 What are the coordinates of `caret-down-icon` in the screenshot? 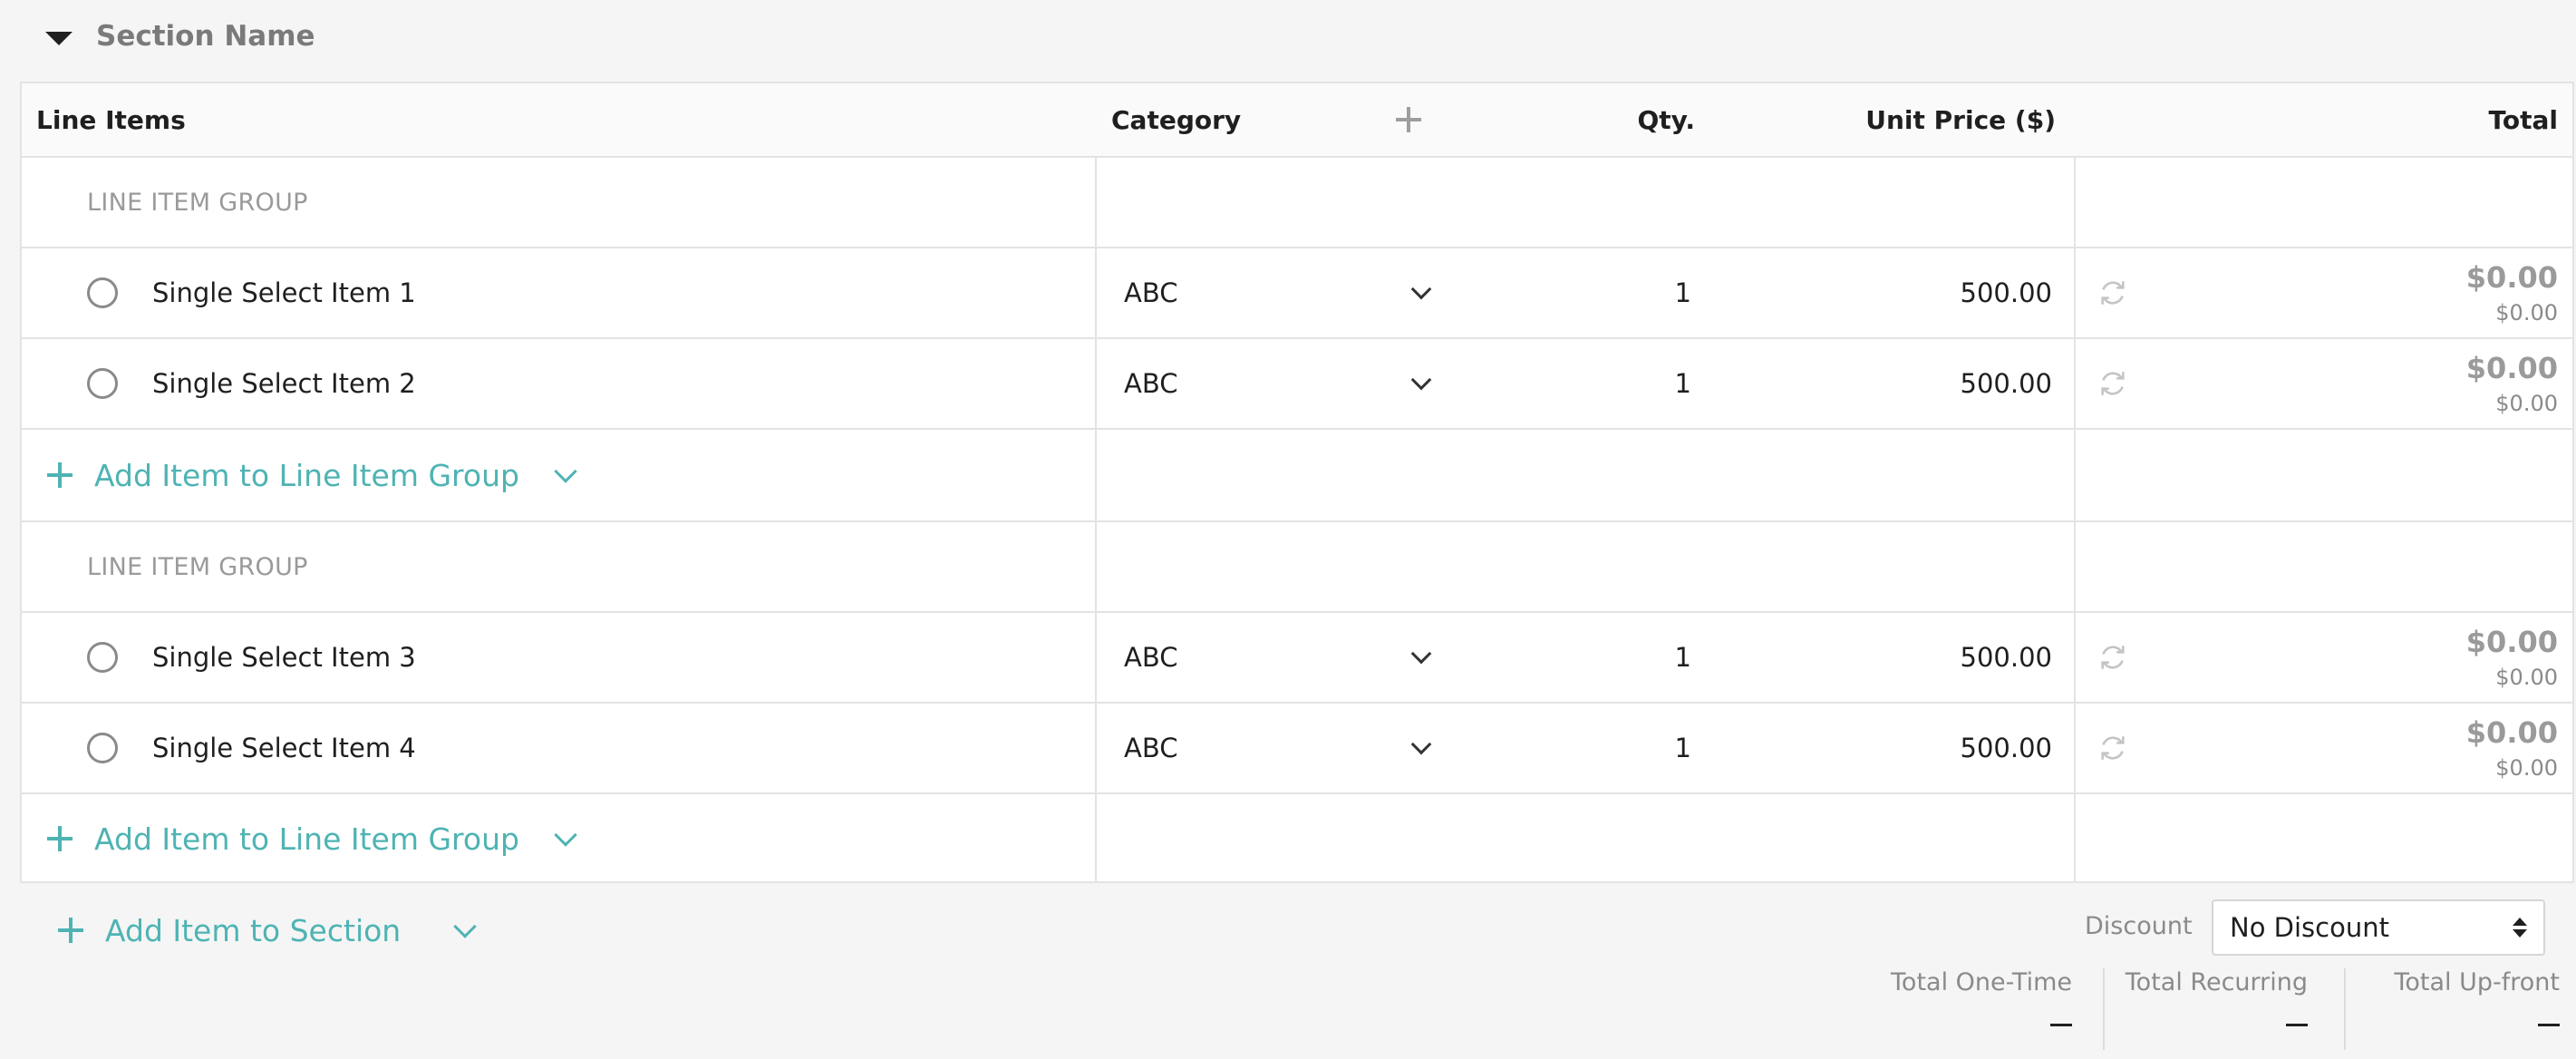 It's located at (59, 38).